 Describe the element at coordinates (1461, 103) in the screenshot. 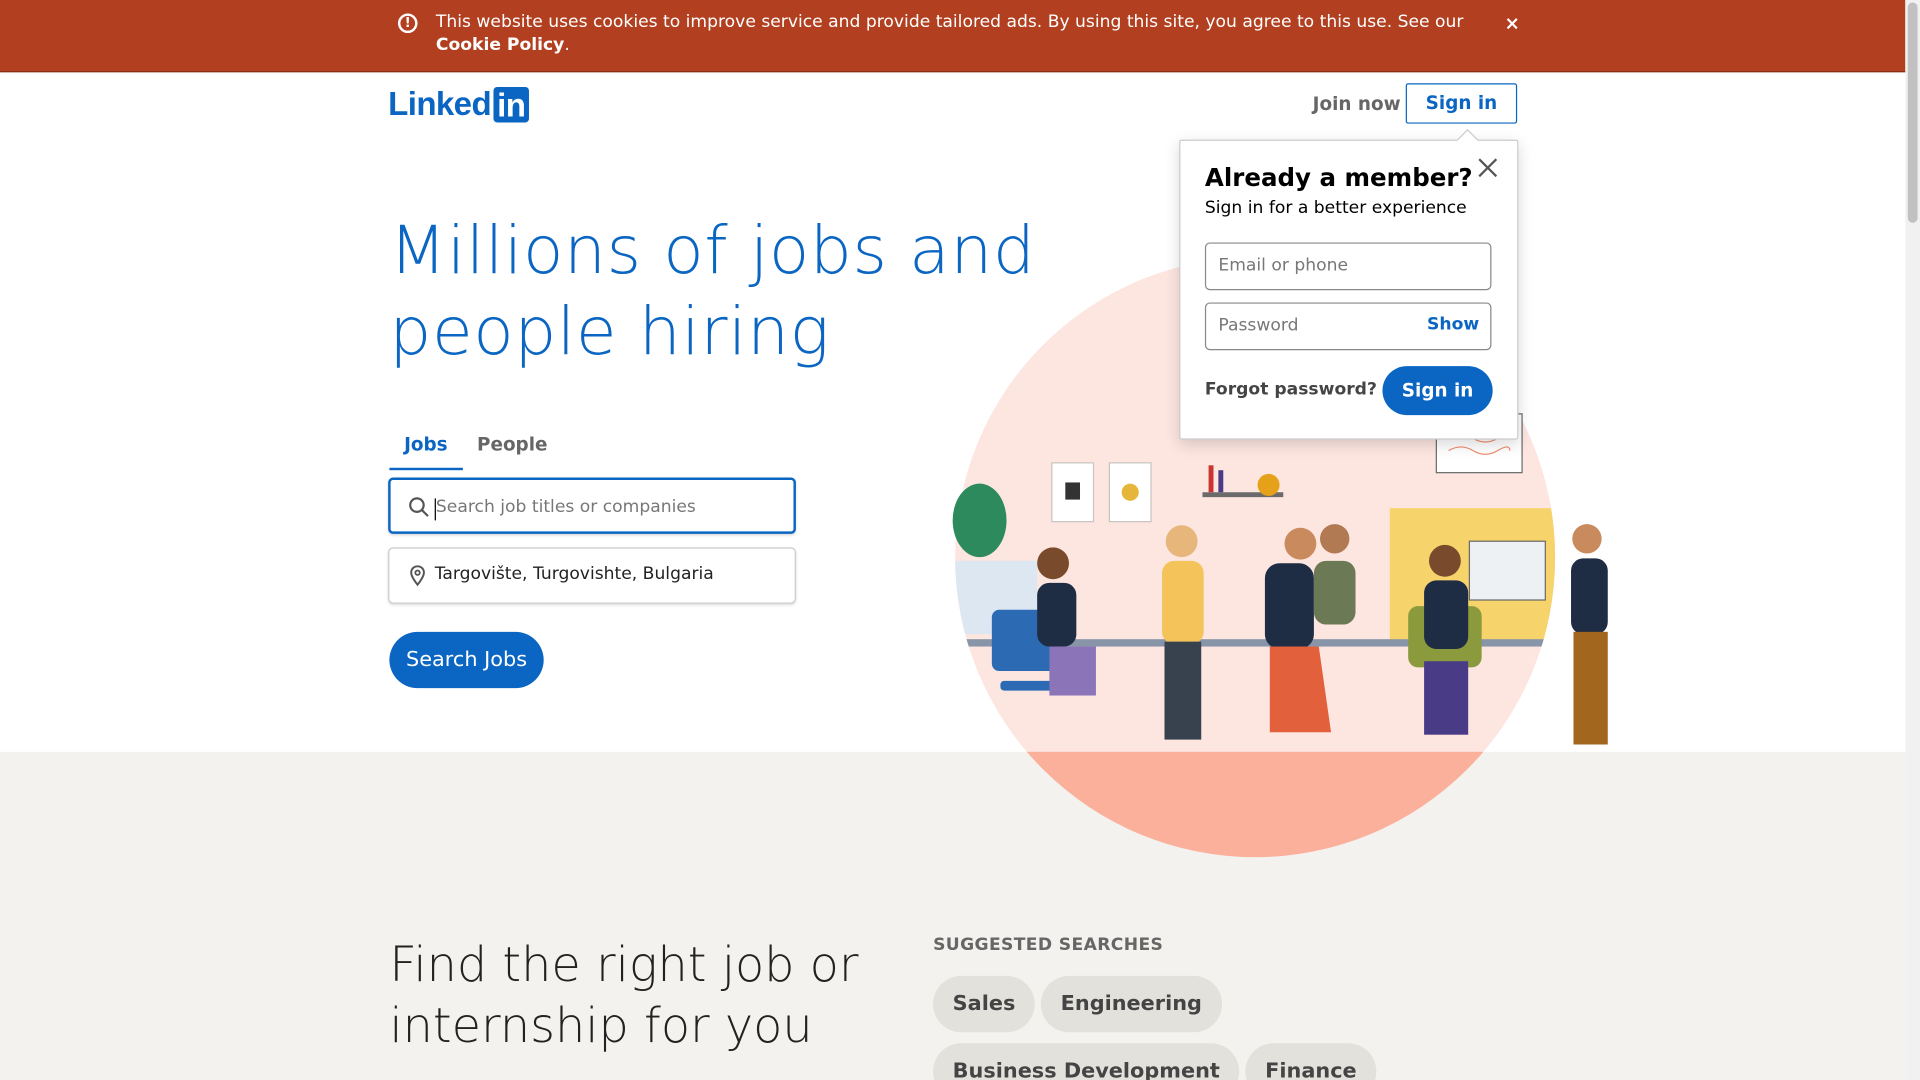

I see `sign-in-button: Sign in` at that location.